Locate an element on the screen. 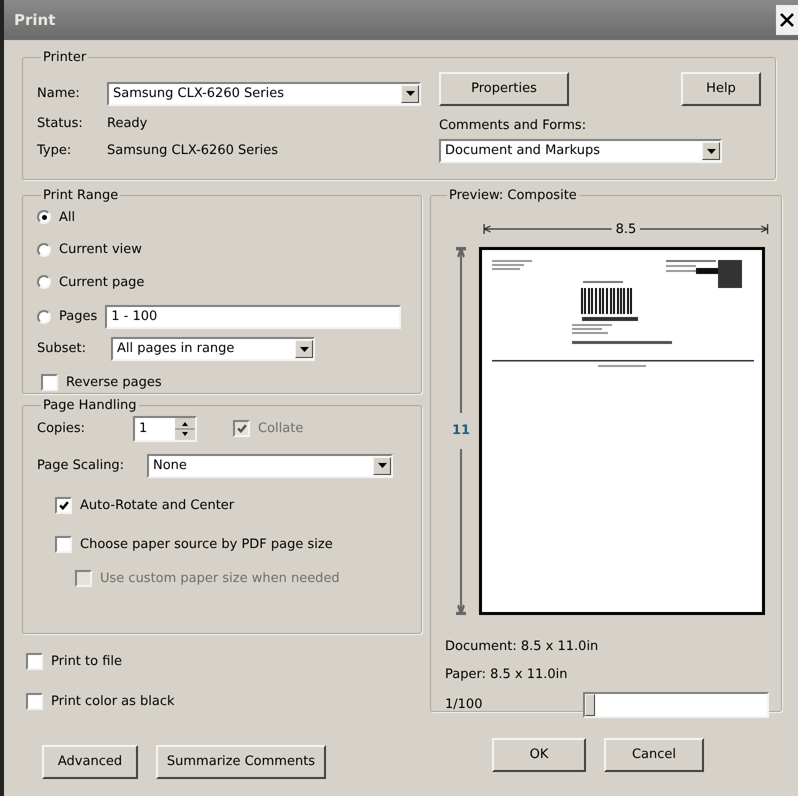 This screenshot has width=798, height=796. height-label: 11 is located at coordinates (461, 431).